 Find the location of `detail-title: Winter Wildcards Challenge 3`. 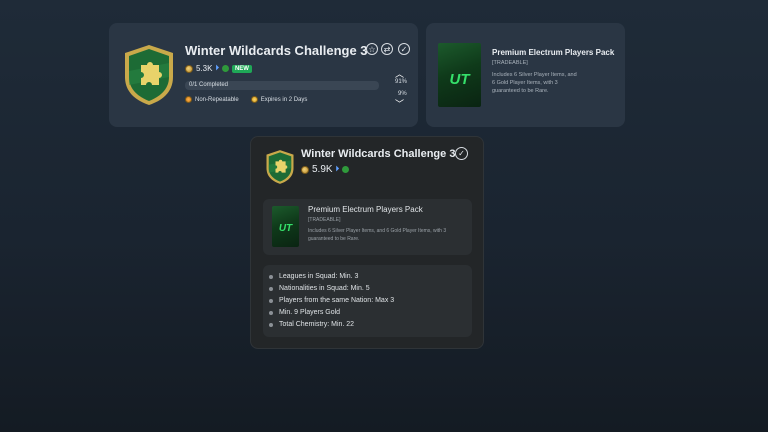

detail-title: Winter Wildcards Challenge 3 is located at coordinates (378, 154).